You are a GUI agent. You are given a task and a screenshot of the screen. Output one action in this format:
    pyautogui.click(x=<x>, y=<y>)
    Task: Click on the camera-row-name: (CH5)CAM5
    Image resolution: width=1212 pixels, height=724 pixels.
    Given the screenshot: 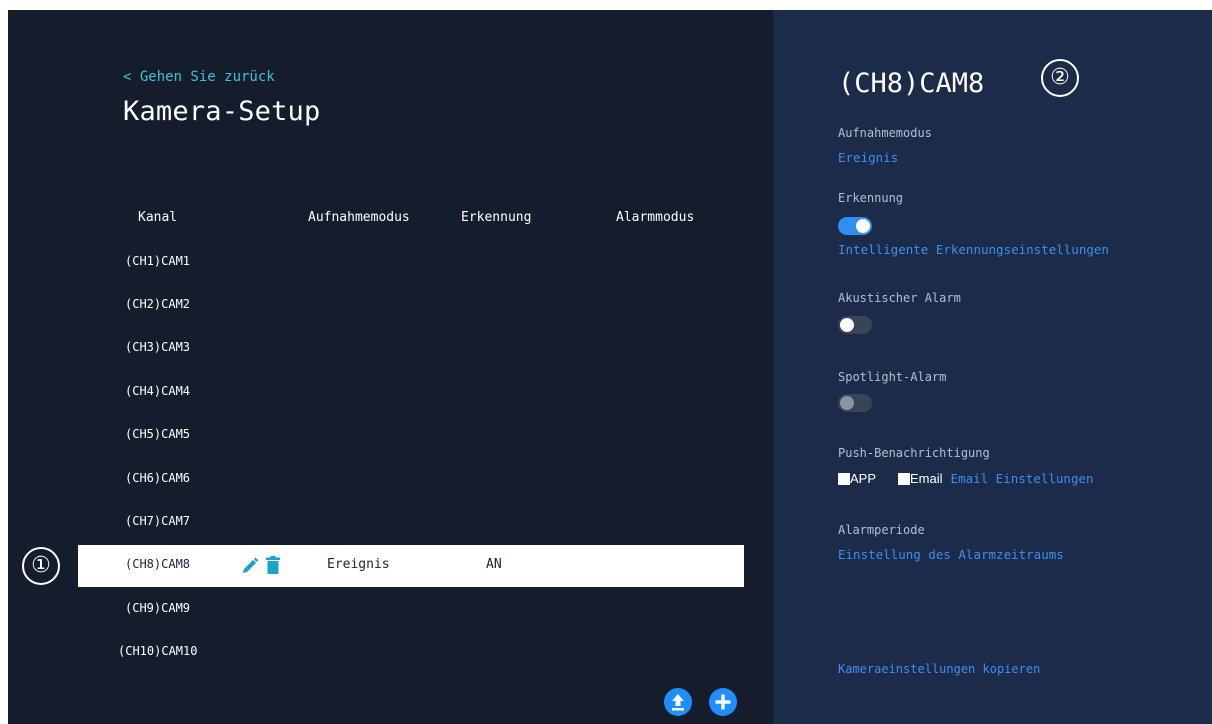 What is the action you would take?
    pyautogui.click(x=158, y=434)
    